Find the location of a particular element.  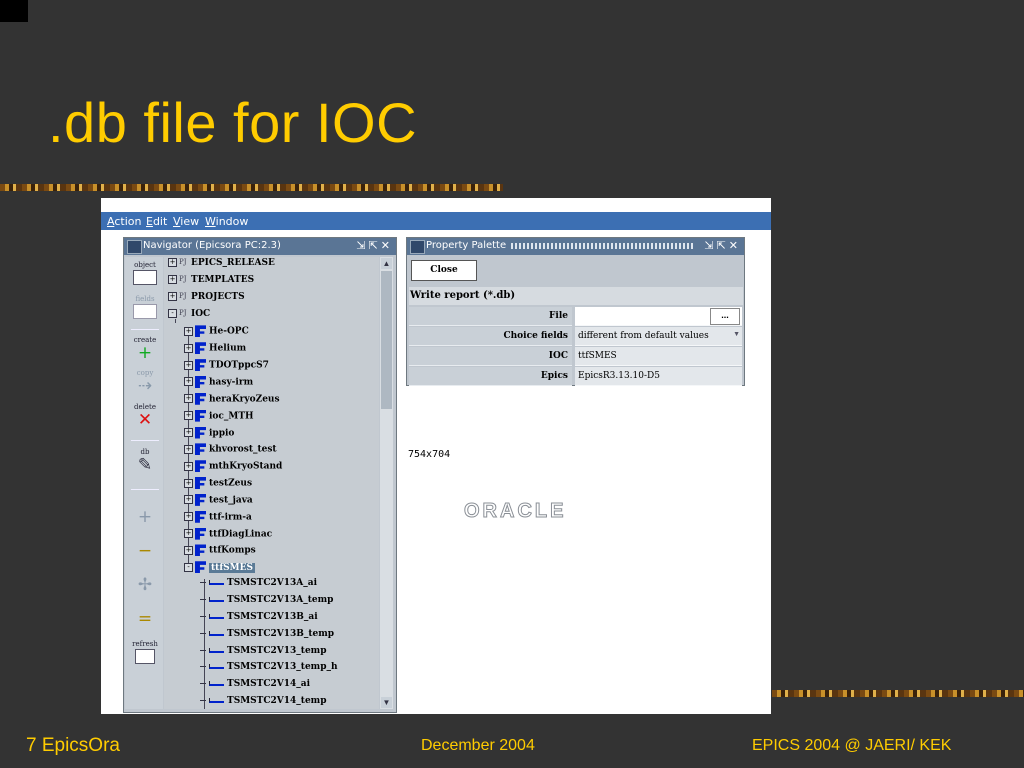

menu-view: View is located at coordinates (186, 221).